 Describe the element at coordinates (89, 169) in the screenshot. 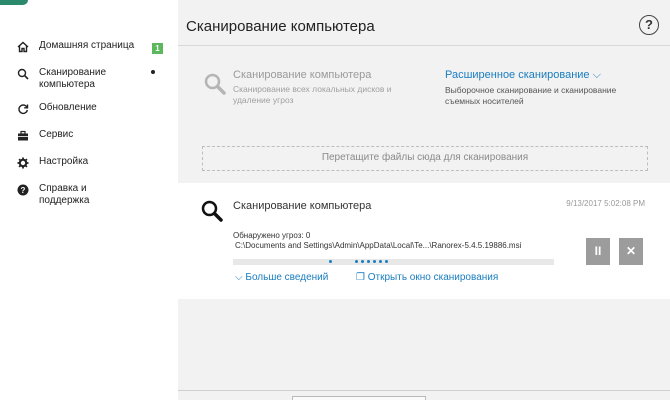

I see `sidebar-item-settings: Настройка` at that location.